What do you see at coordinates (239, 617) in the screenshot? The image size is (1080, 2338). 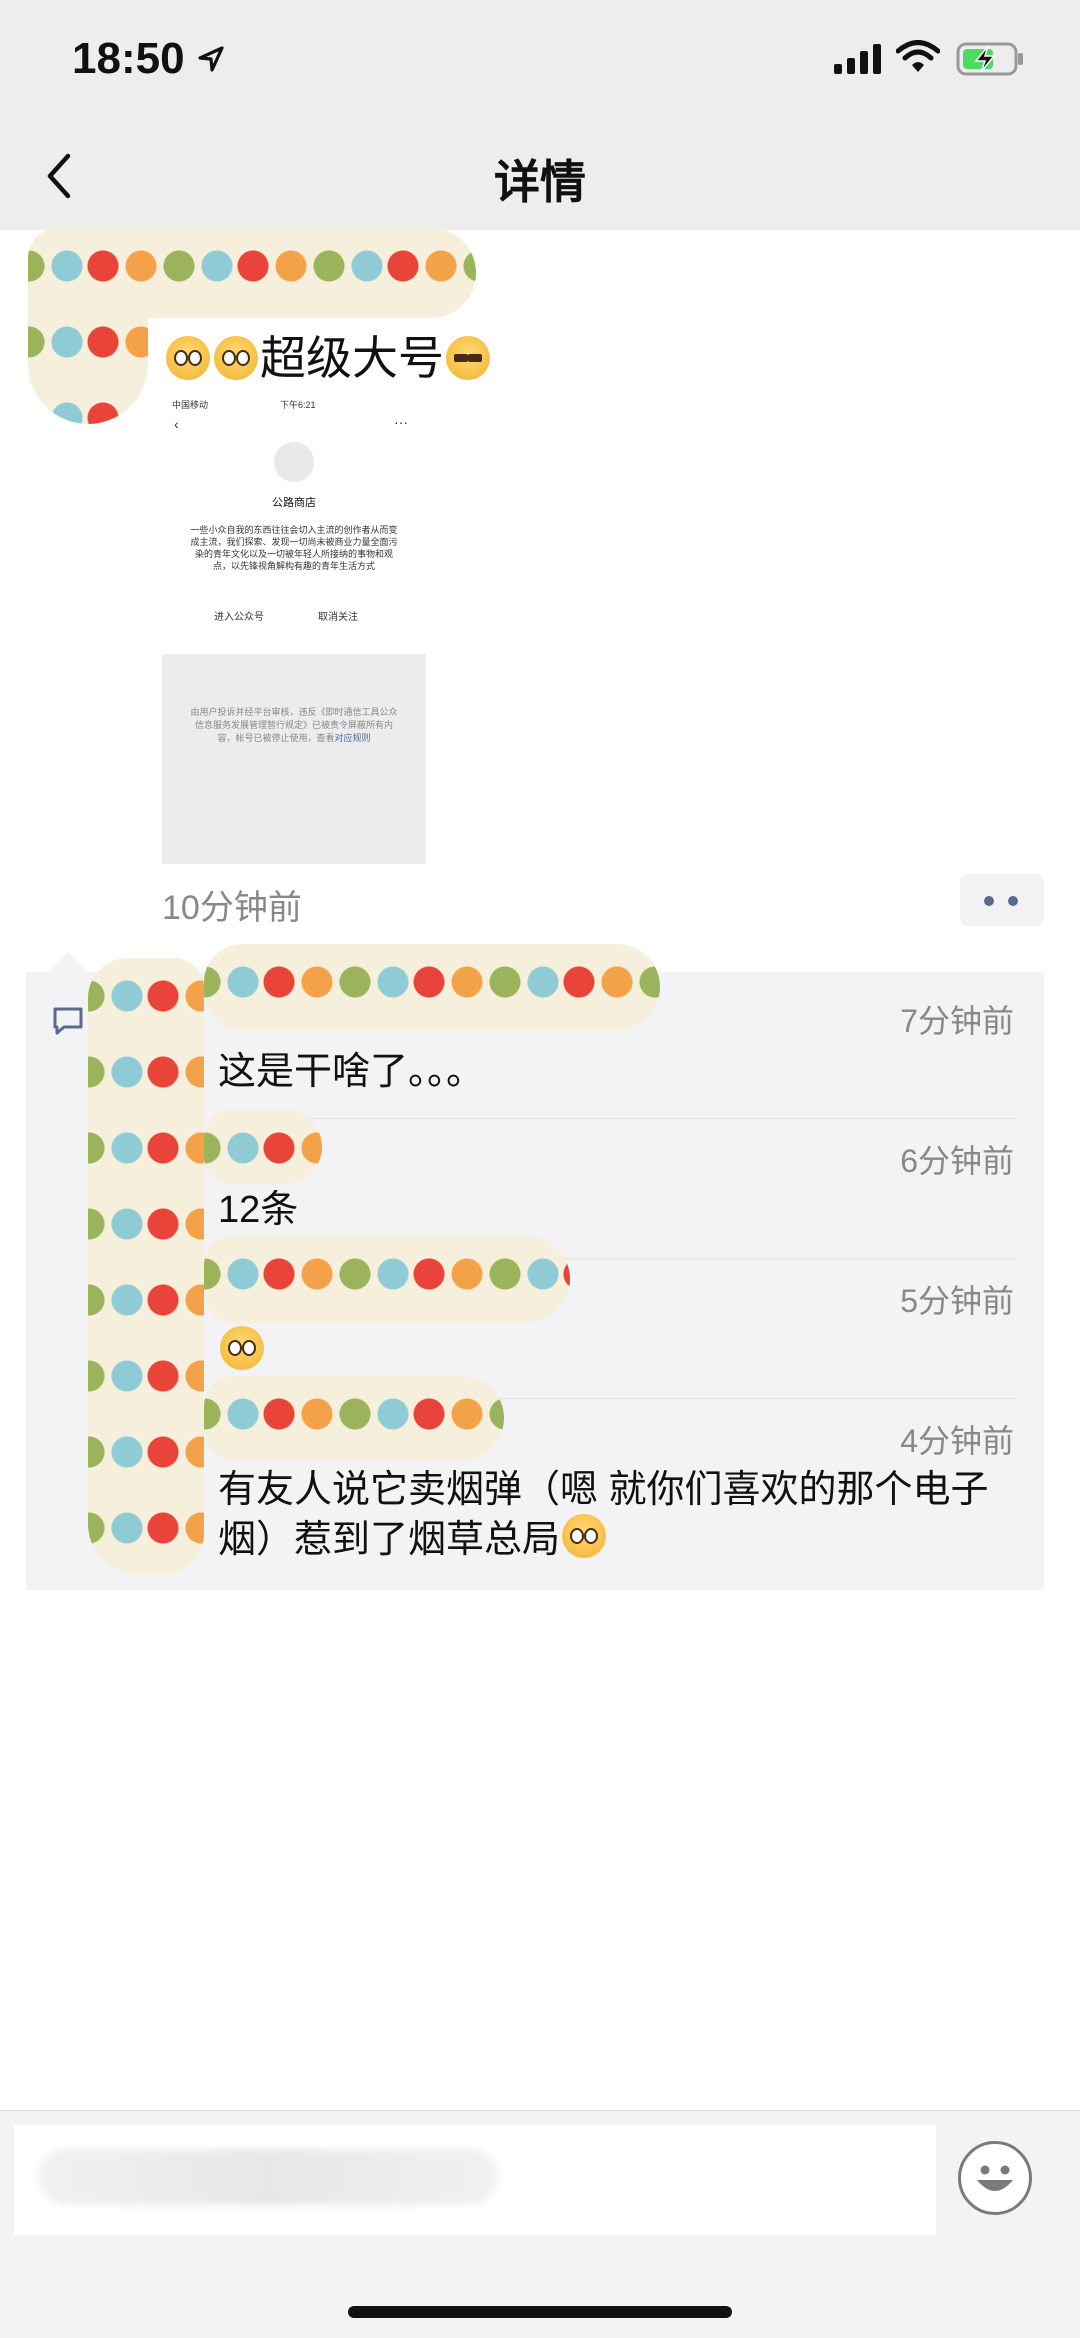 I see `thumb-enter-button: 进入公众号` at bounding box center [239, 617].